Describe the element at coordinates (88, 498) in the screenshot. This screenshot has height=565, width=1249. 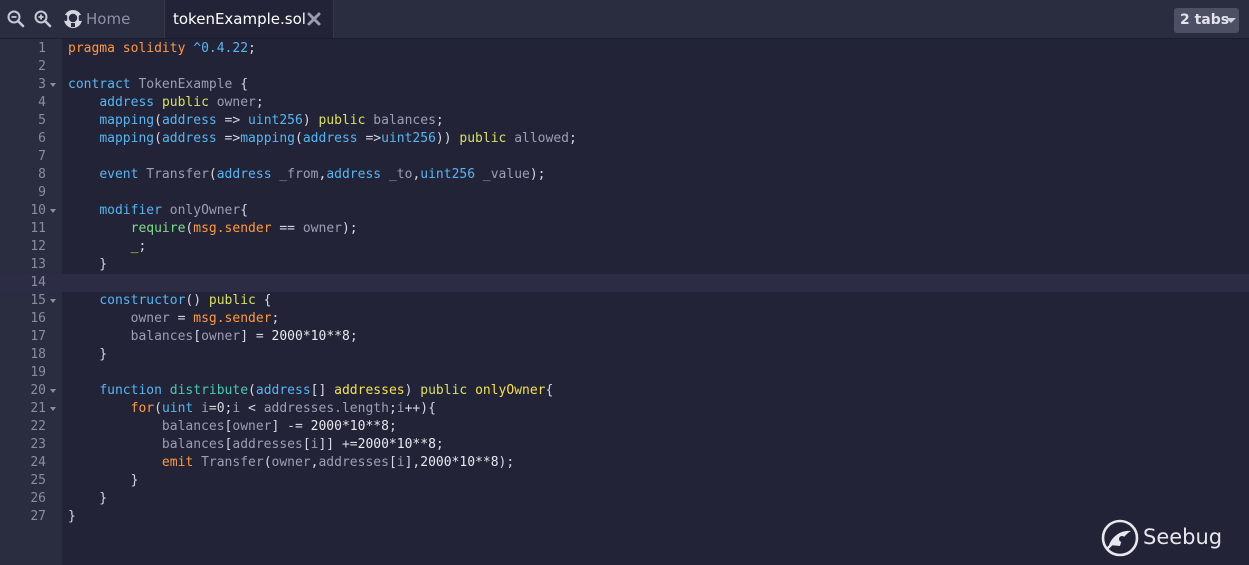
I see `code-token: }` at that location.